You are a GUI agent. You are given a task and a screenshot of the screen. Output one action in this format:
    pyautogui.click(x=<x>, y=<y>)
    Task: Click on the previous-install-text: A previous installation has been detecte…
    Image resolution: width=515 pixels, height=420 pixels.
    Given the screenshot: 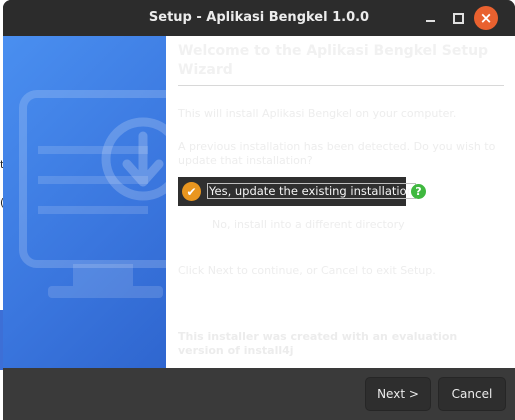 What is the action you would take?
    pyautogui.click(x=337, y=153)
    